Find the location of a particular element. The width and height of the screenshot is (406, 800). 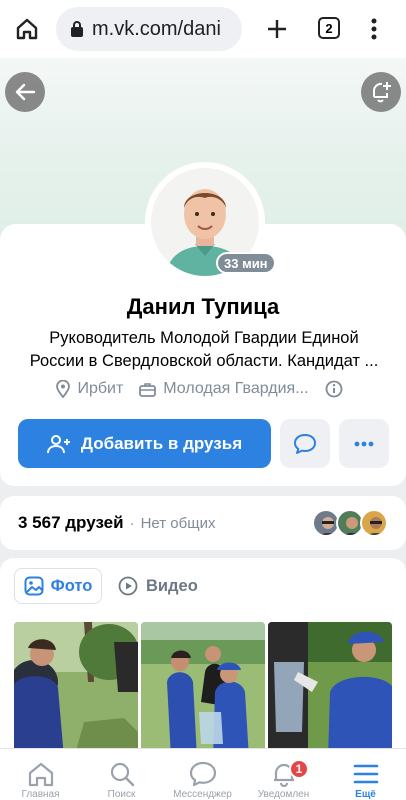

friends-card: 3 567 друзей · Нет общих is located at coordinates (203, 523).